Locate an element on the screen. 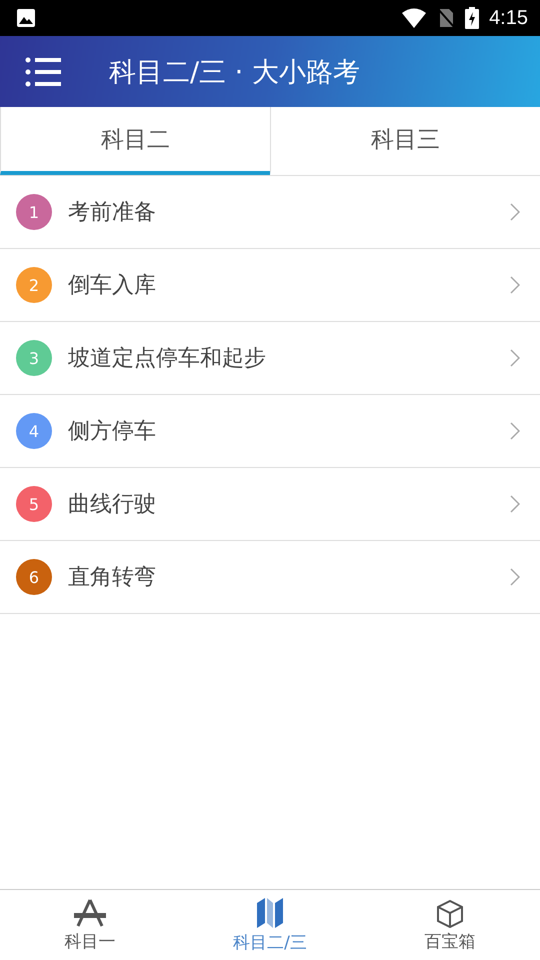 Image resolution: width=540 pixels, height=960 pixels. nav-tab: 百宝箱 is located at coordinates (450, 925).